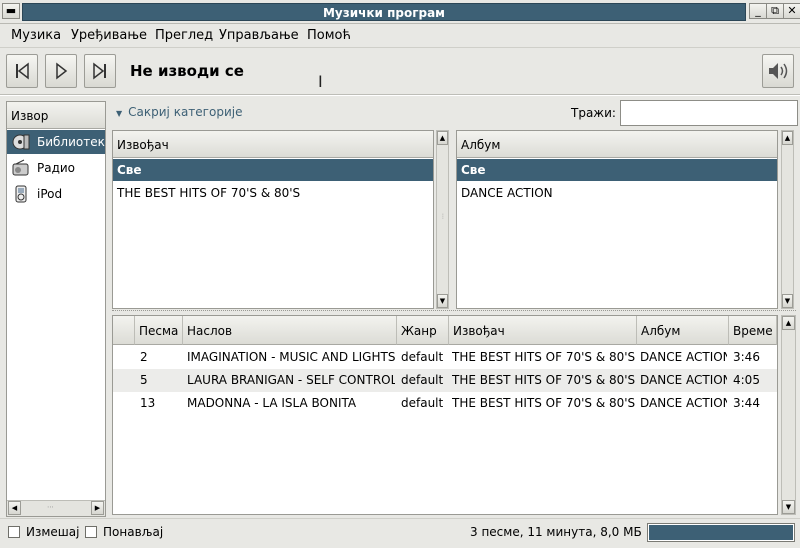 This screenshot has width=800, height=548. Describe the element at coordinates (133, 532) in the screenshot. I see `repeat-label: Понављај` at that location.